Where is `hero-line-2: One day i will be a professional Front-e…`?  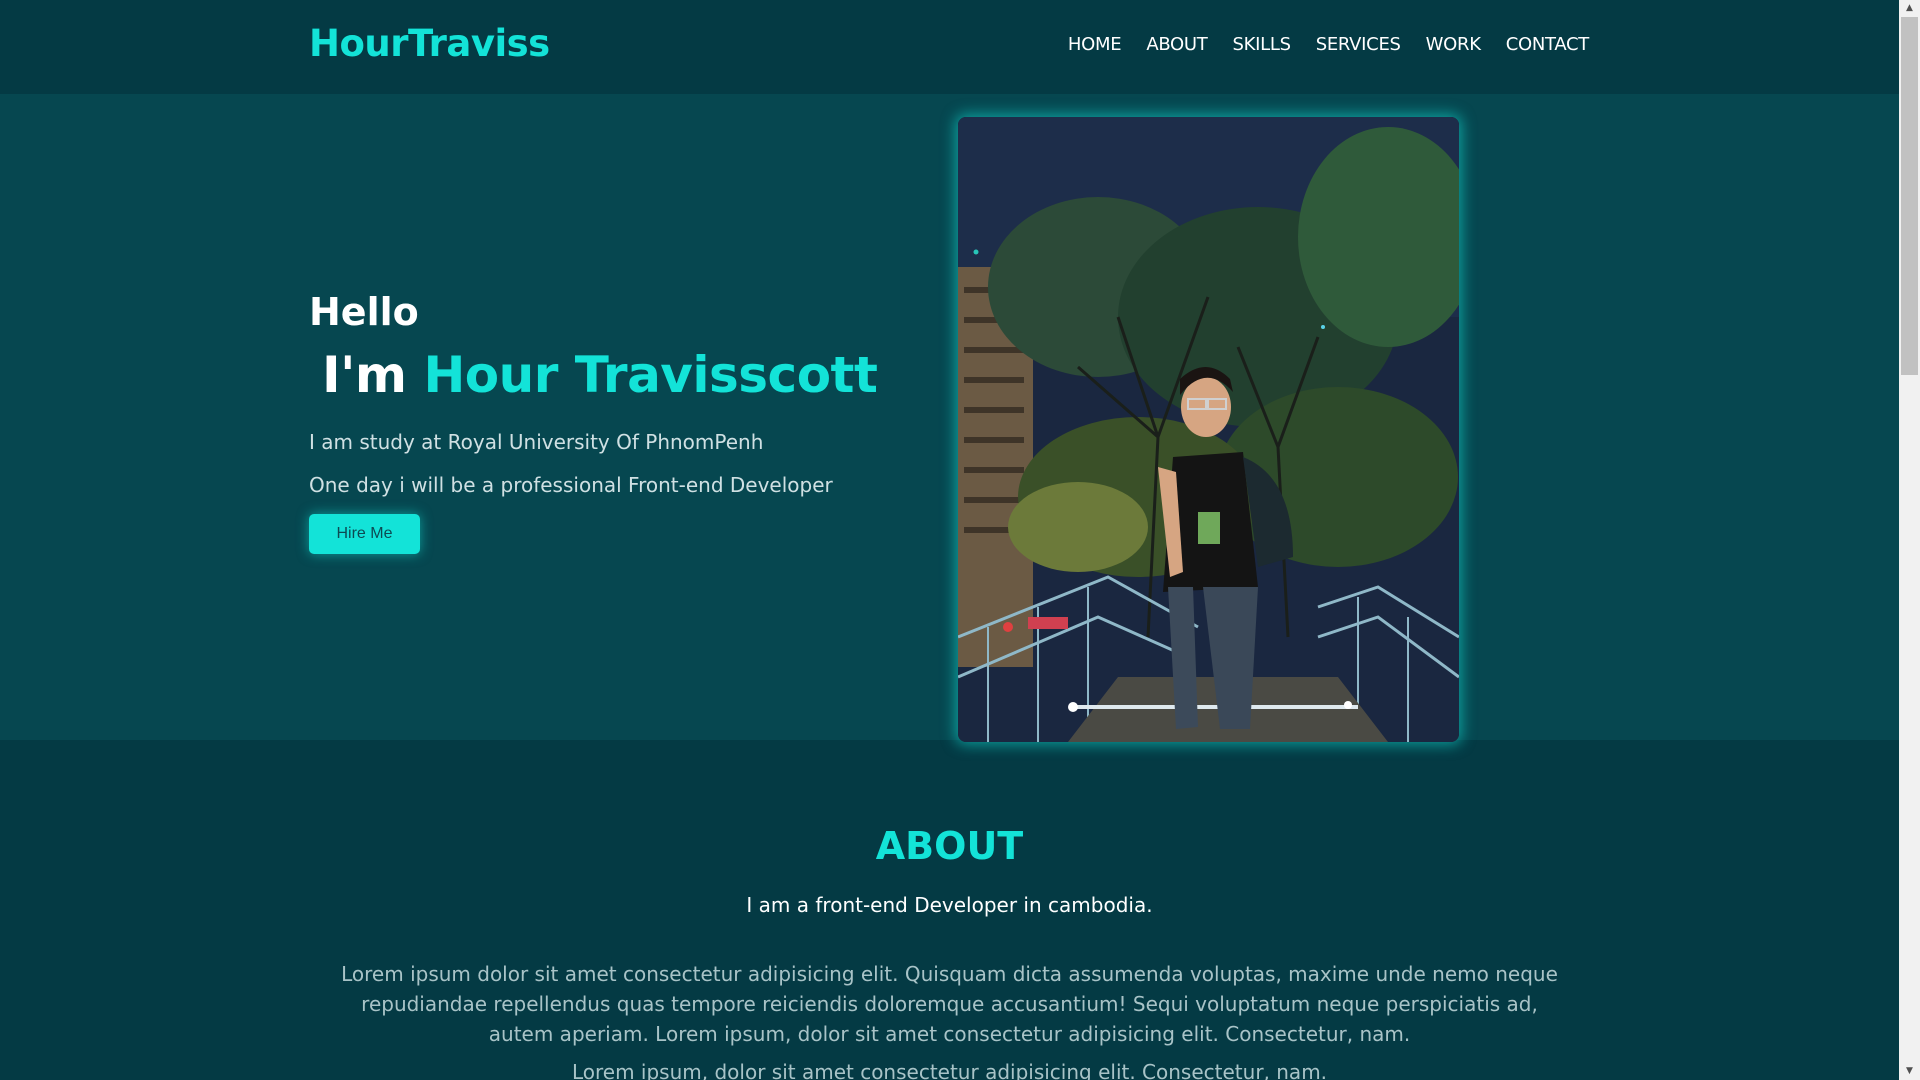 hero-line-2: One day i will be a professional Front-e… is located at coordinates (571, 485).